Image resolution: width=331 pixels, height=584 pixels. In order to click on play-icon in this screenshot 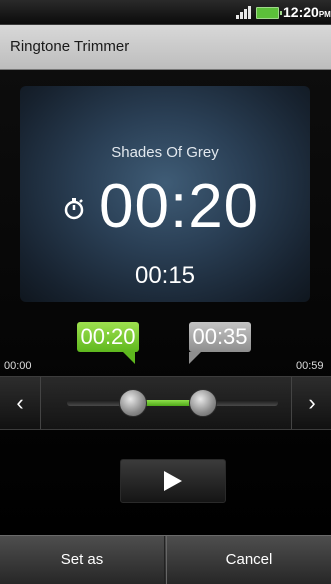, I will do `click(173, 481)`.